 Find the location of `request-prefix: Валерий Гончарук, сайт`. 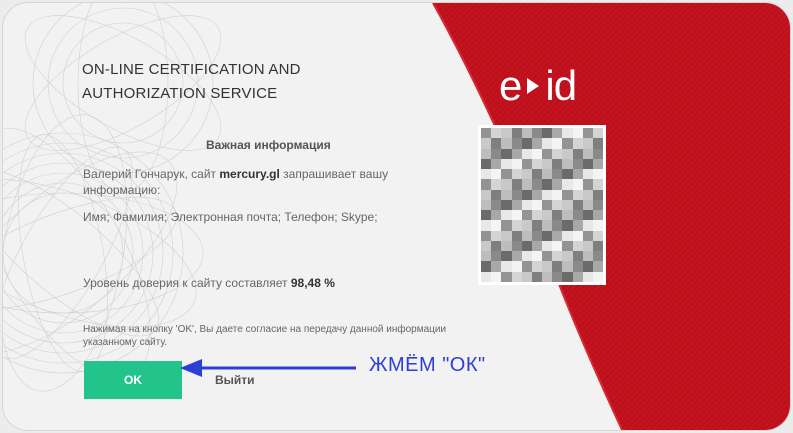

request-prefix: Валерий Гончарук, сайт is located at coordinates (151, 174).